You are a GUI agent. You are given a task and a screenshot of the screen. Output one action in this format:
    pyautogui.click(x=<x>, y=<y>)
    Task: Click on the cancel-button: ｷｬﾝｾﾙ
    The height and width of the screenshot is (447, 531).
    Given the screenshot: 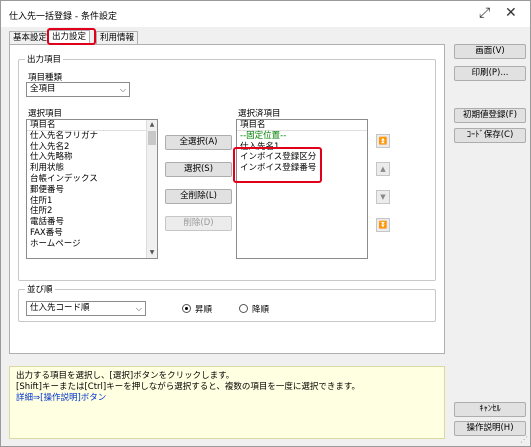 What is the action you would take?
    pyautogui.click(x=490, y=409)
    